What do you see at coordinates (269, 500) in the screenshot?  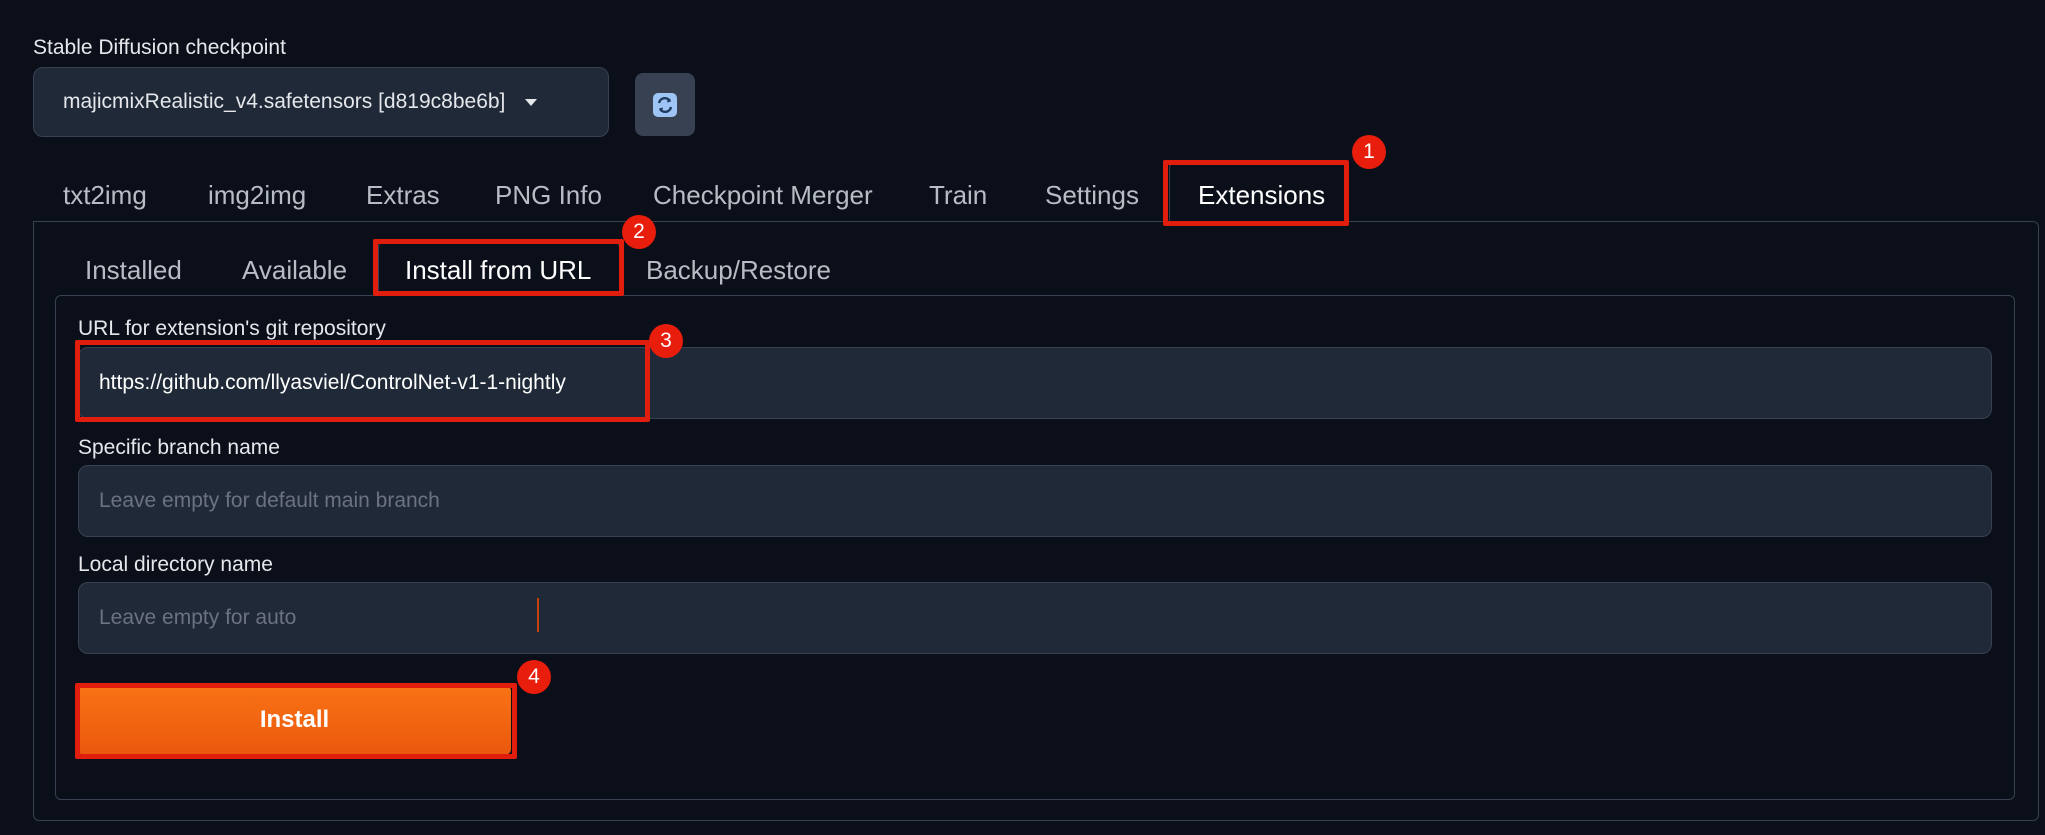 I see `branch-input-placeholder: Leave empty for default main branch` at bounding box center [269, 500].